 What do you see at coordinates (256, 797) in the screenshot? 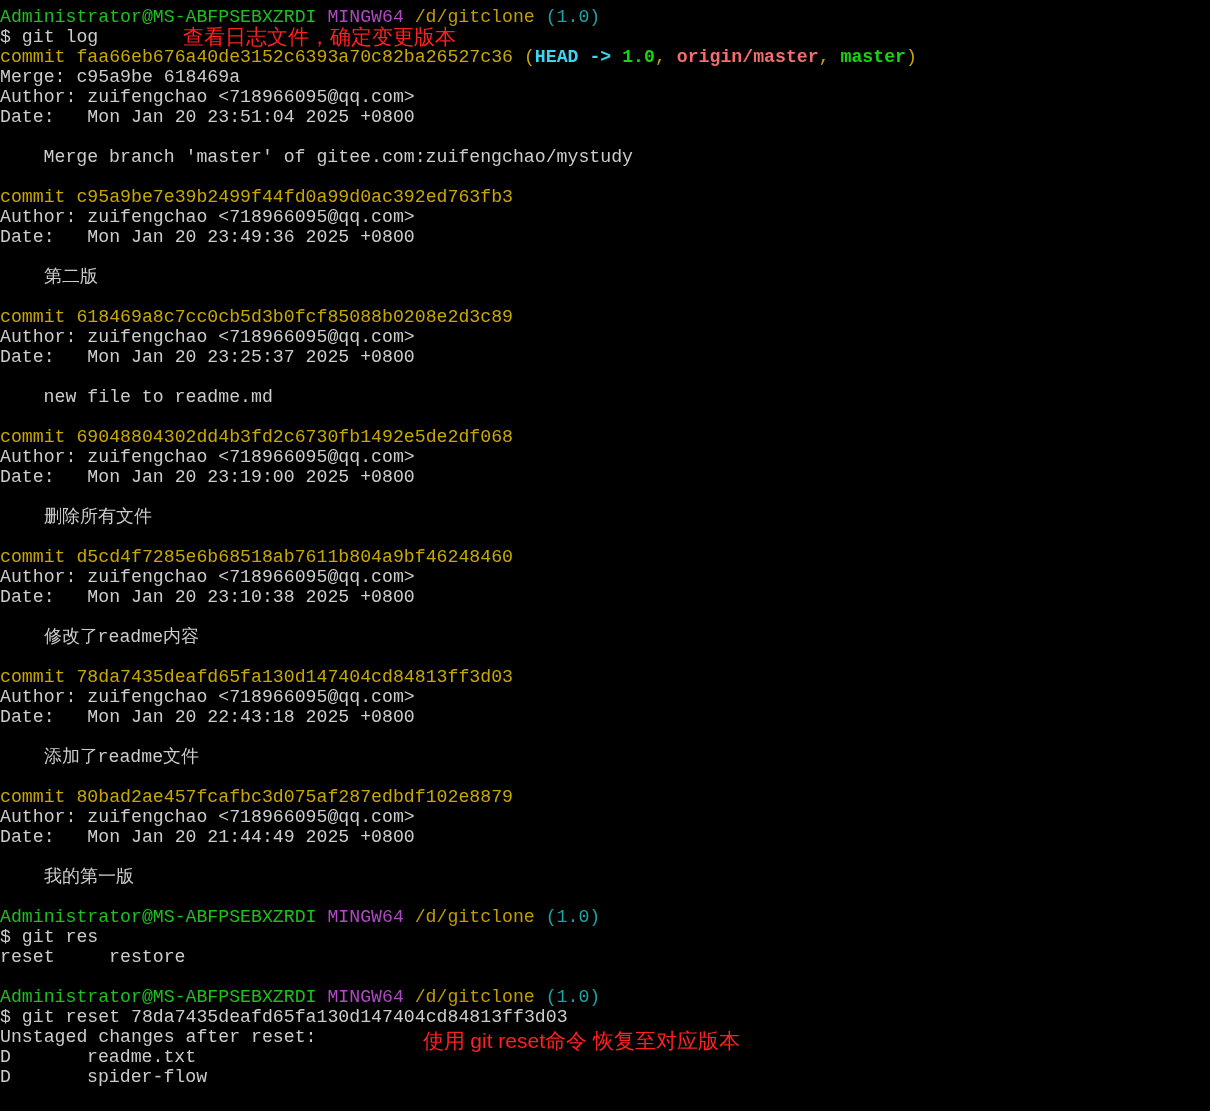
I see `commit-hash: commit 80bad2ae457fcafbc3d075af287edbdf102e8879` at bounding box center [256, 797].